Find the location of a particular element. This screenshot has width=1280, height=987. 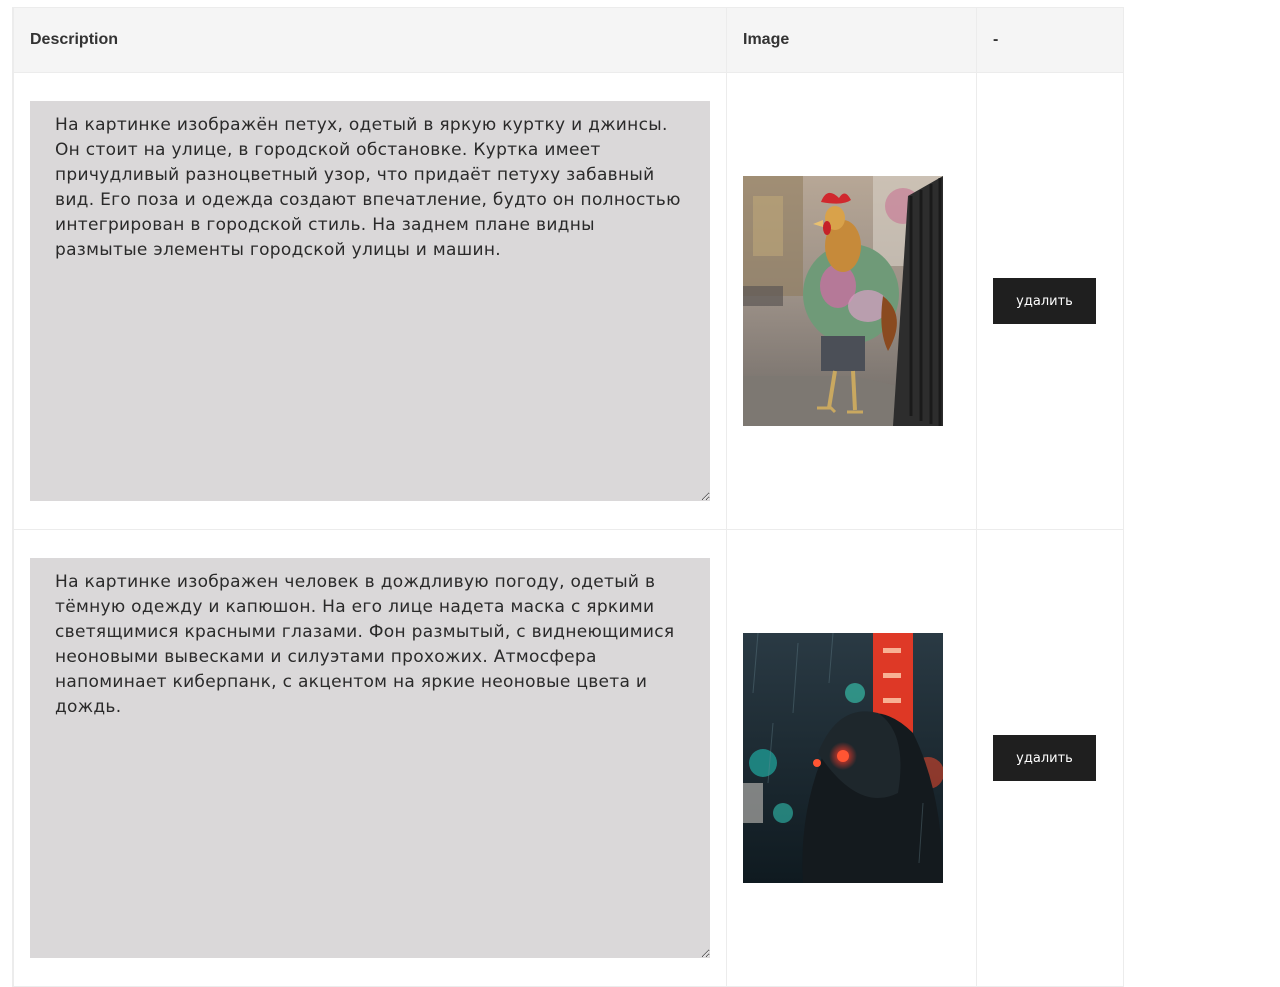

table-header-row: Description Image - is located at coordinates (568, 40).